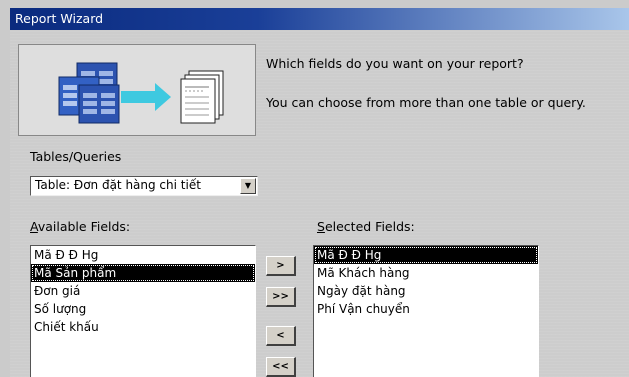  Describe the element at coordinates (281, 336) in the screenshot. I see `remove-field-button: <` at that location.